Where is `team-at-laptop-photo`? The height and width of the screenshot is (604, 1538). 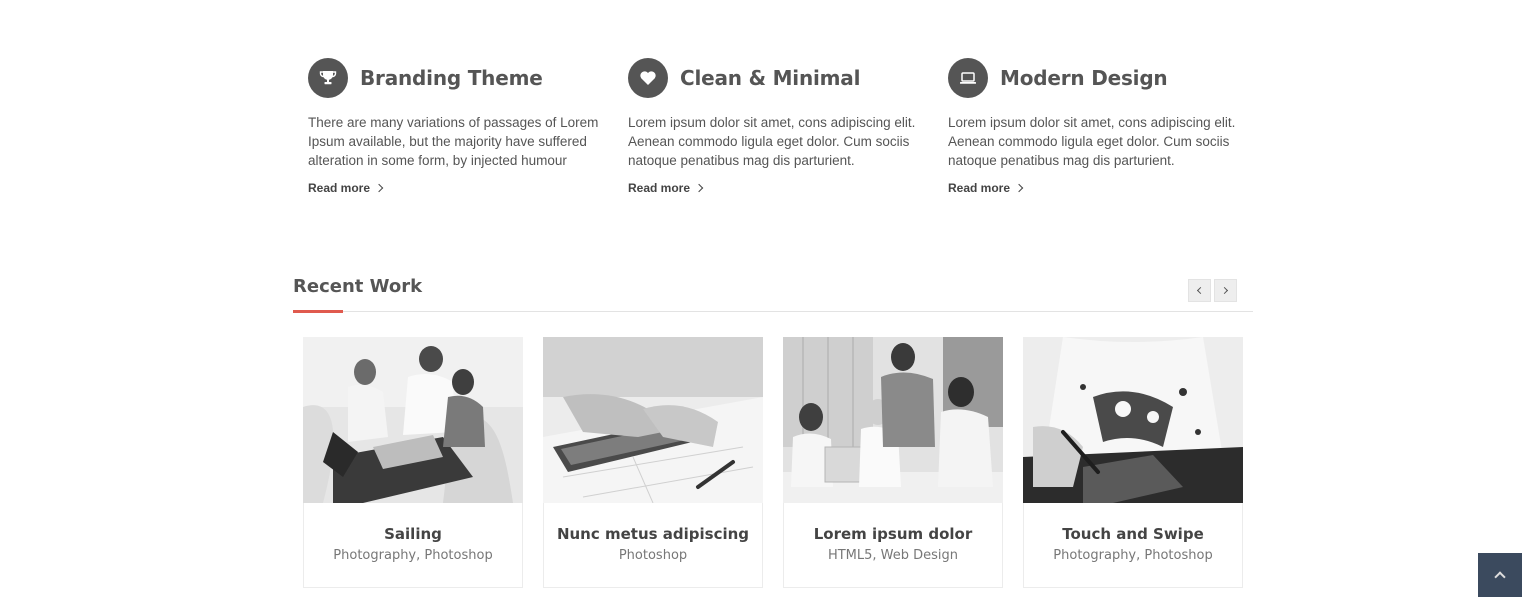
team-at-laptop-photo is located at coordinates (413, 420).